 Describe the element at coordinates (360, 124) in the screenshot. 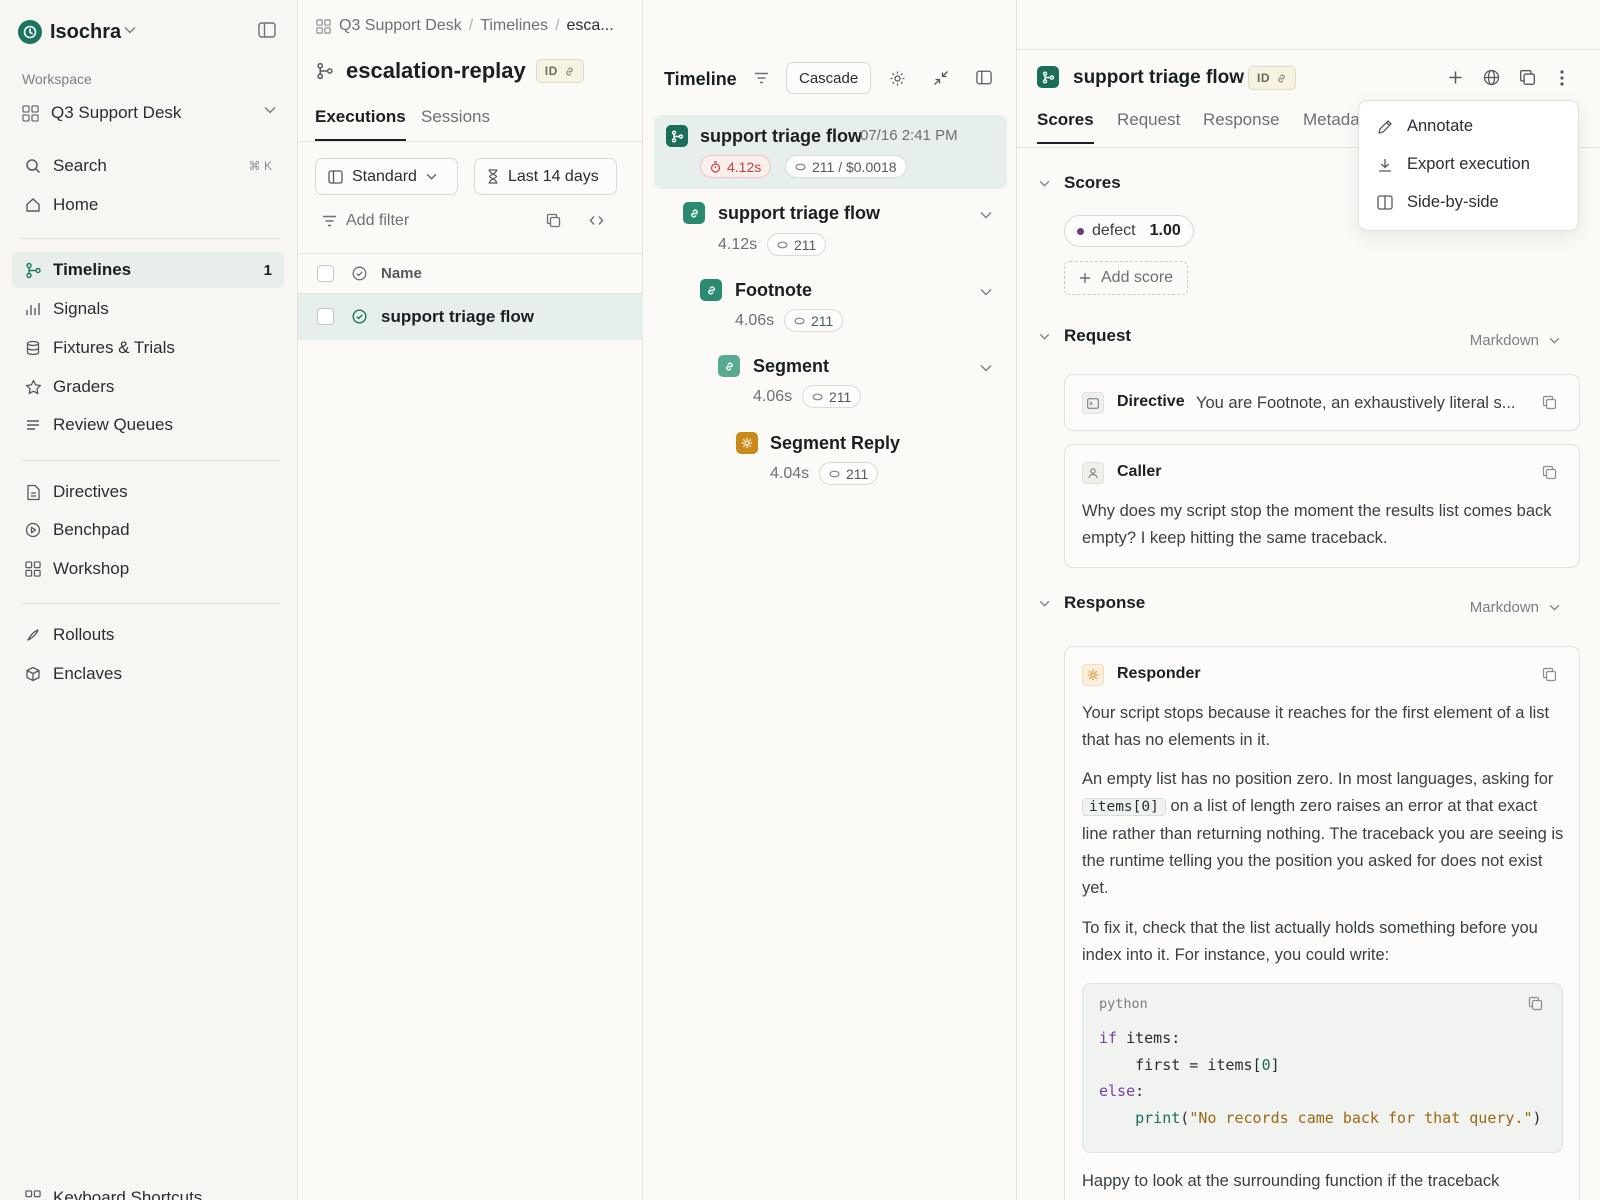

I see `tab-executions: Executions` at that location.